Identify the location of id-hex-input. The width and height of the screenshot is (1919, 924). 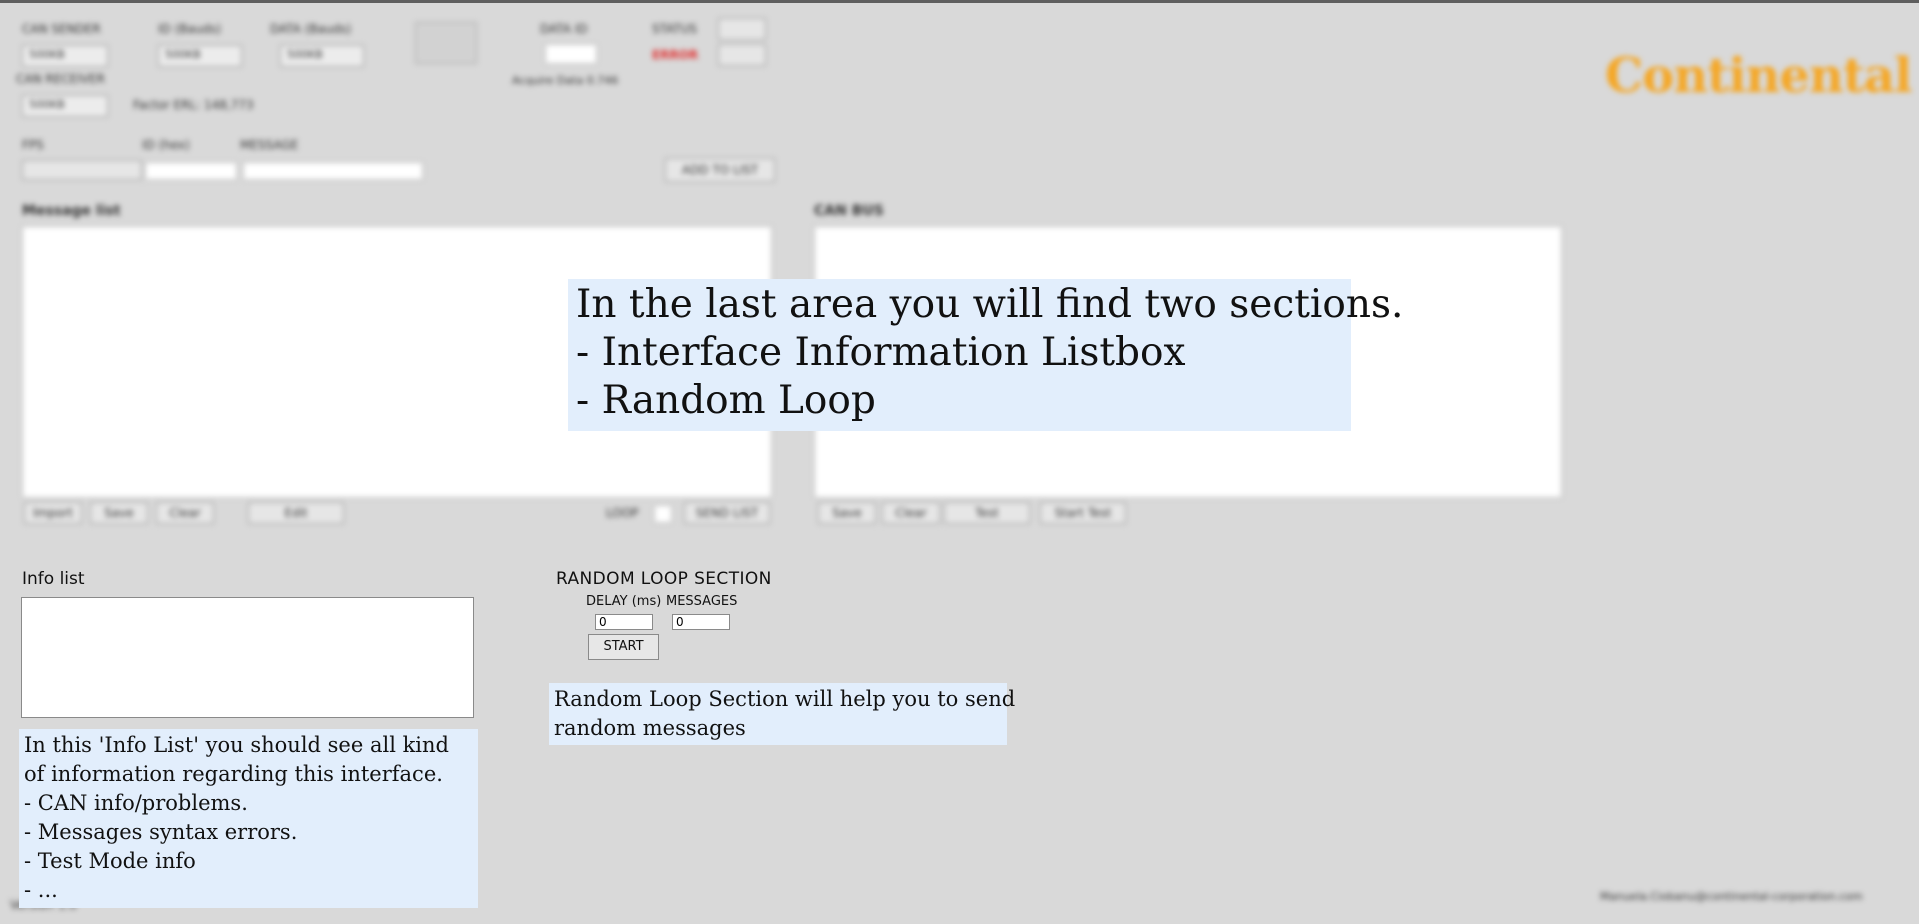
(191, 171).